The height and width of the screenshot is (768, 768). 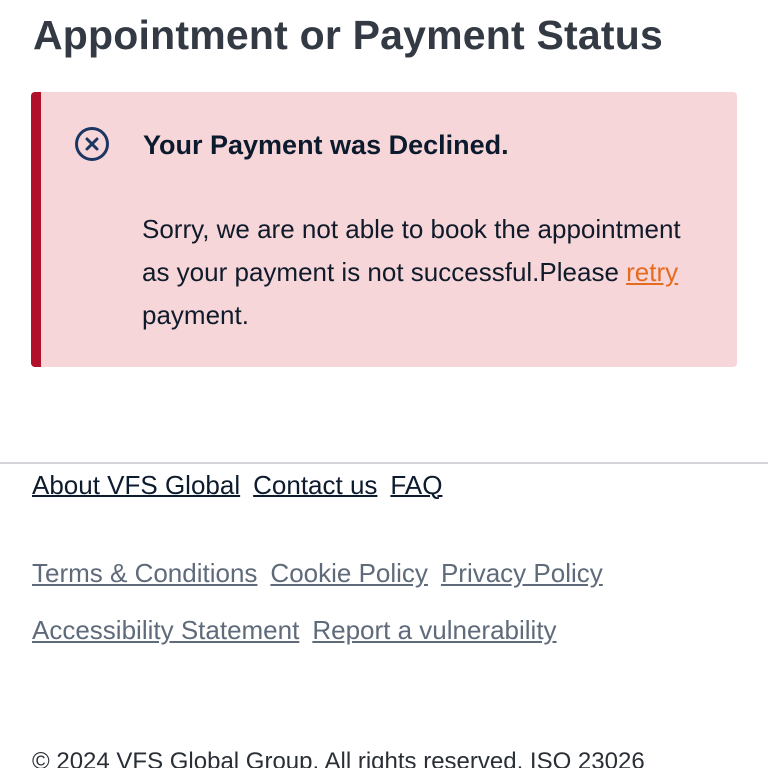 I want to click on footer-link-report-vulnerability: Report a vulnerability, so click(x=434, y=630).